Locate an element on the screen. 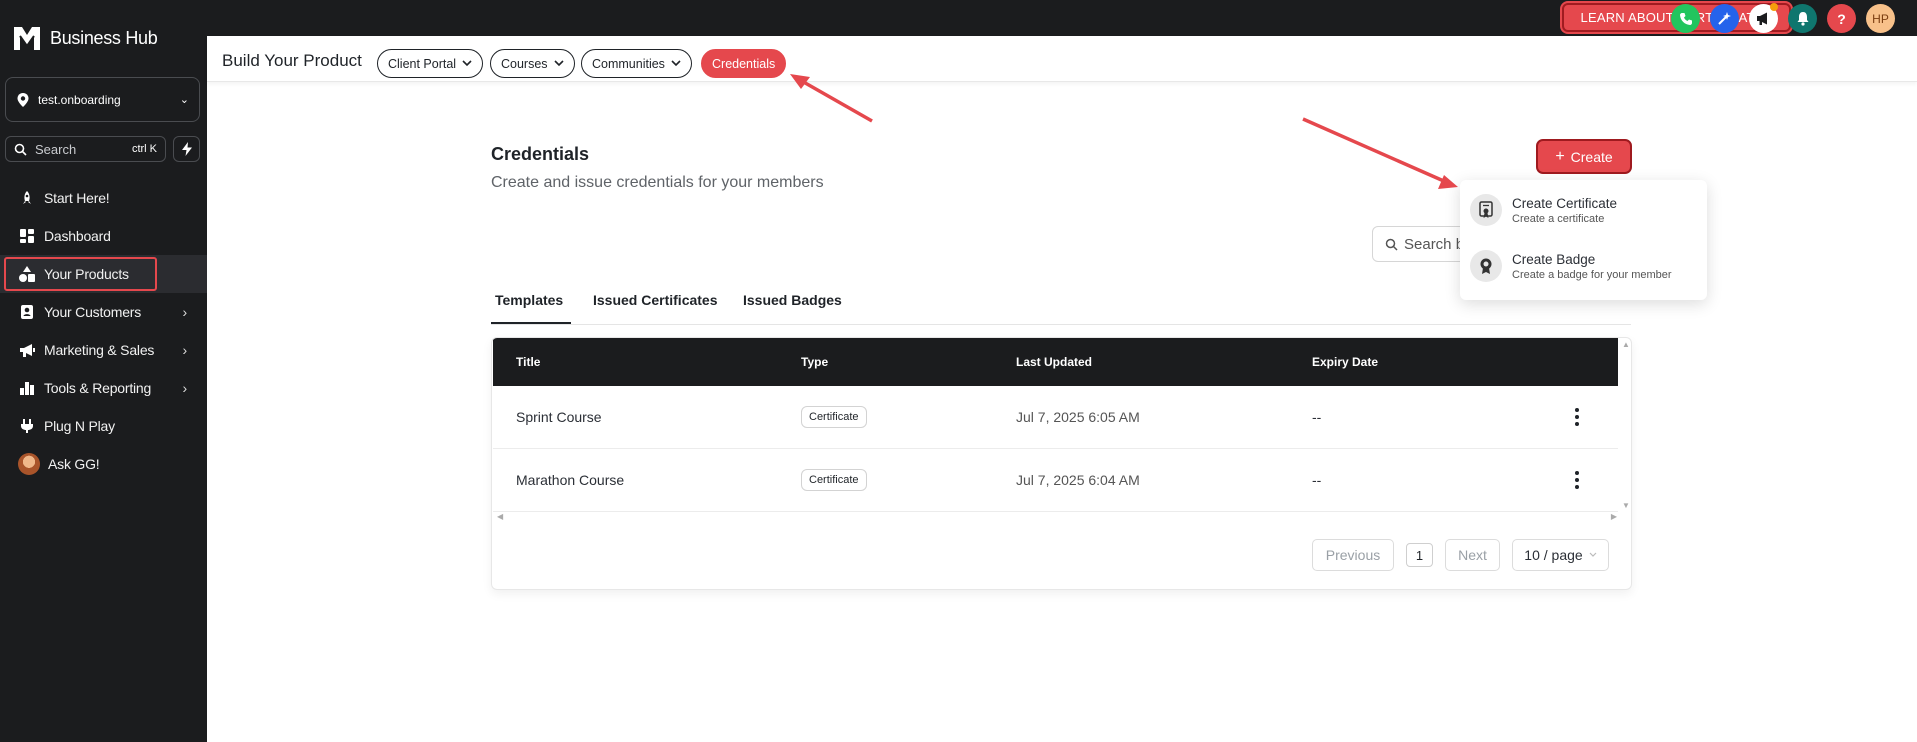 The width and height of the screenshot is (1917, 742). tab-issued-badges: Issued Badges is located at coordinates (792, 300).